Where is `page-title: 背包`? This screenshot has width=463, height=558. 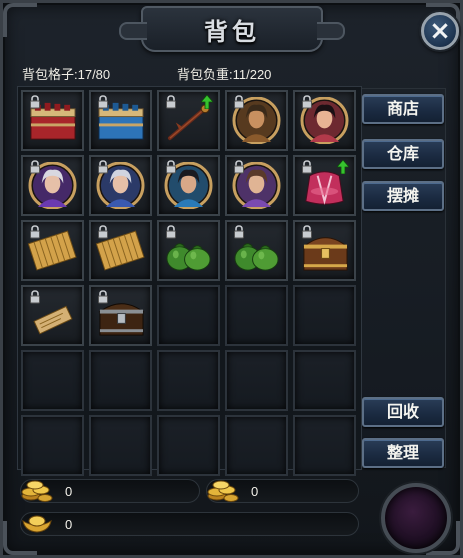
page-title: 背包 is located at coordinates (232, 31).